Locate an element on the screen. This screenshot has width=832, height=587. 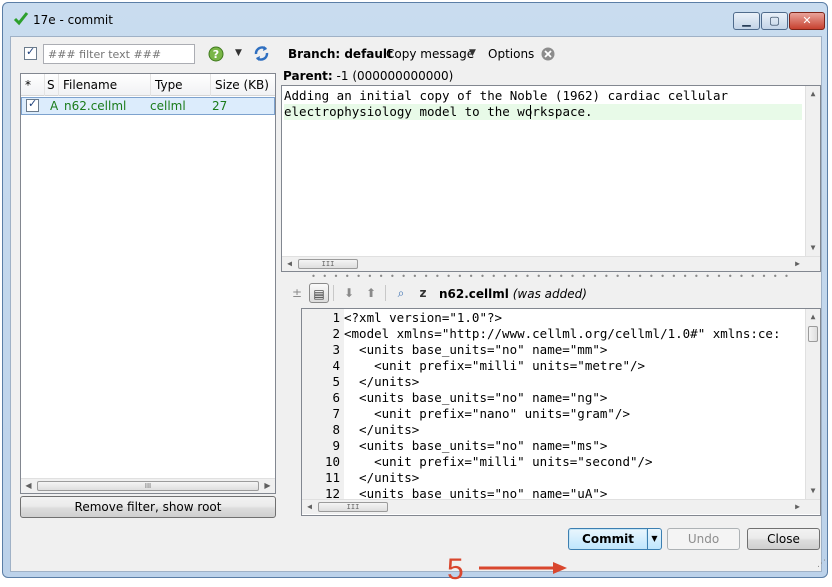
line-number: 9 is located at coordinates (336, 445).